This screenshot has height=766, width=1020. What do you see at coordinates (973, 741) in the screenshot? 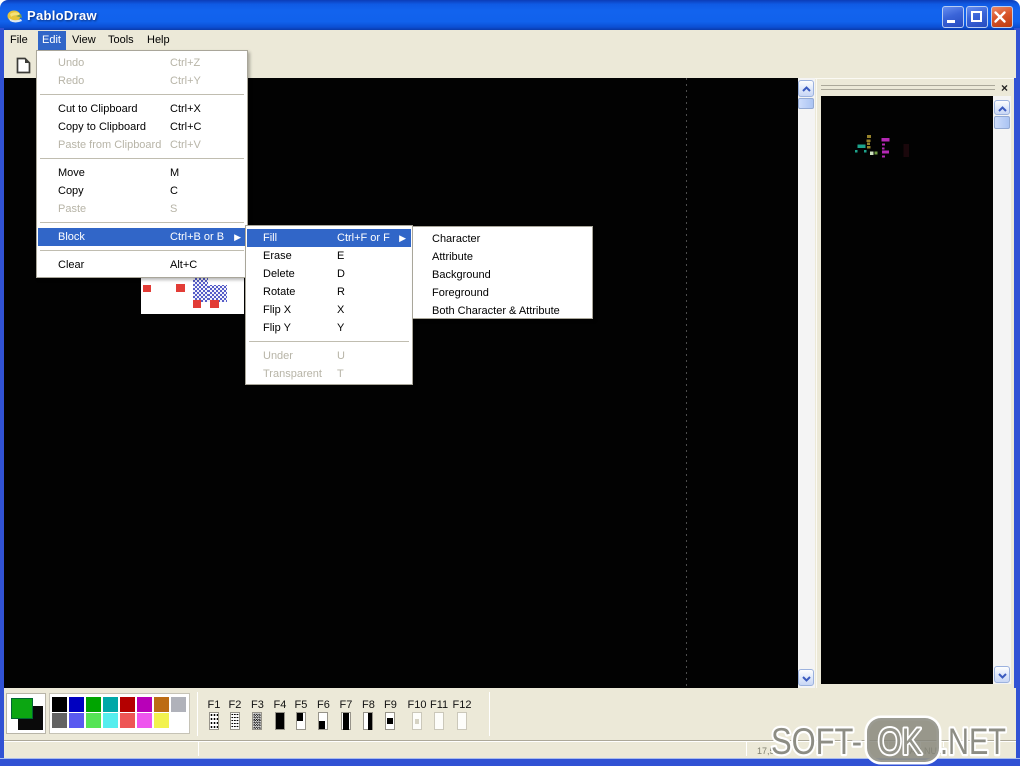
I see `svg-text: .NET` at bounding box center [973, 741].